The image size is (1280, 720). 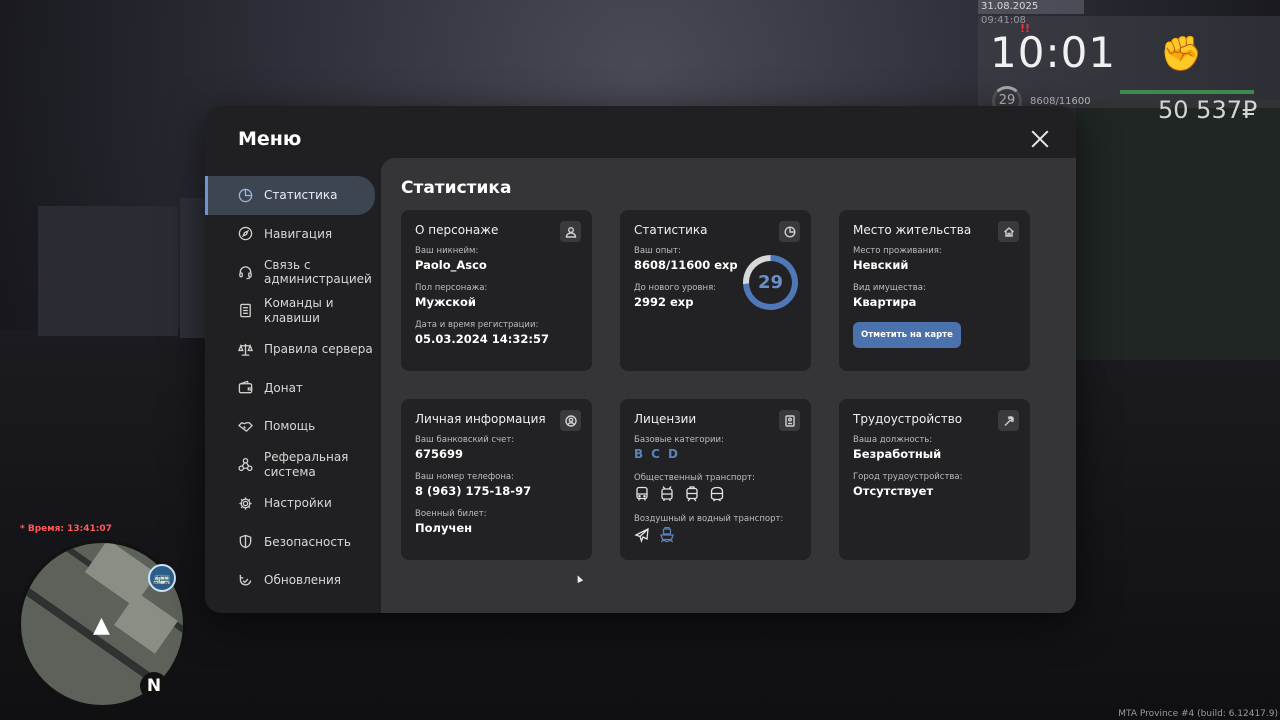 I want to click on base-categories: B C D, so click(x=715, y=454).